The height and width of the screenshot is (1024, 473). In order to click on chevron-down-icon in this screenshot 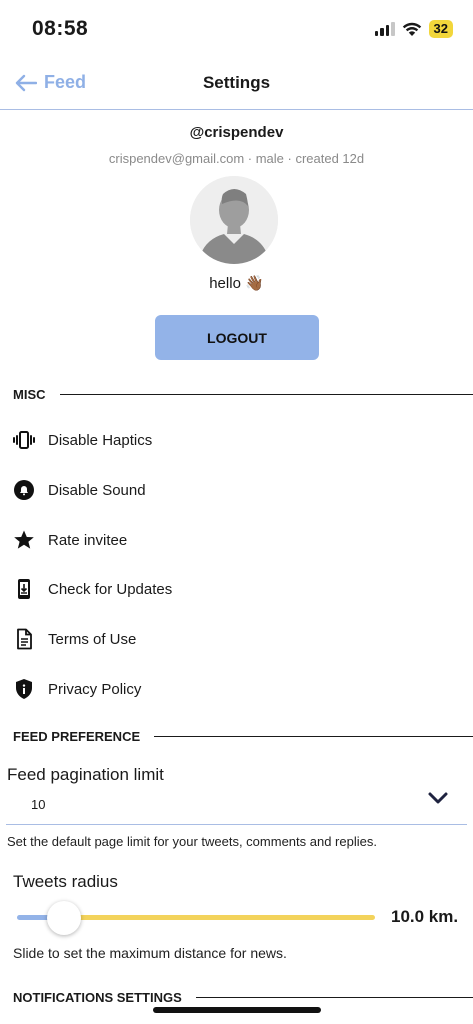, I will do `click(438, 800)`.